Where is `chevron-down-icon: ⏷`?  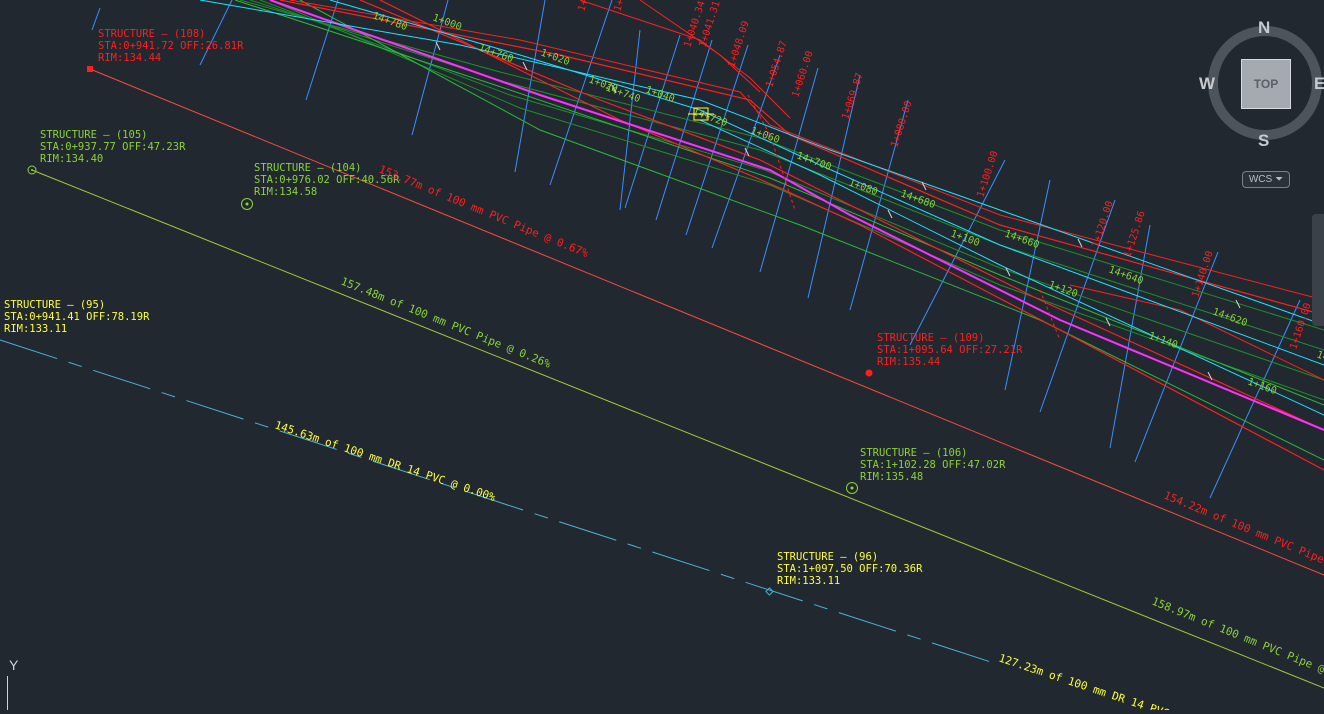 chevron-down-icon: ⏷ is located at coordinates (1279, 179).